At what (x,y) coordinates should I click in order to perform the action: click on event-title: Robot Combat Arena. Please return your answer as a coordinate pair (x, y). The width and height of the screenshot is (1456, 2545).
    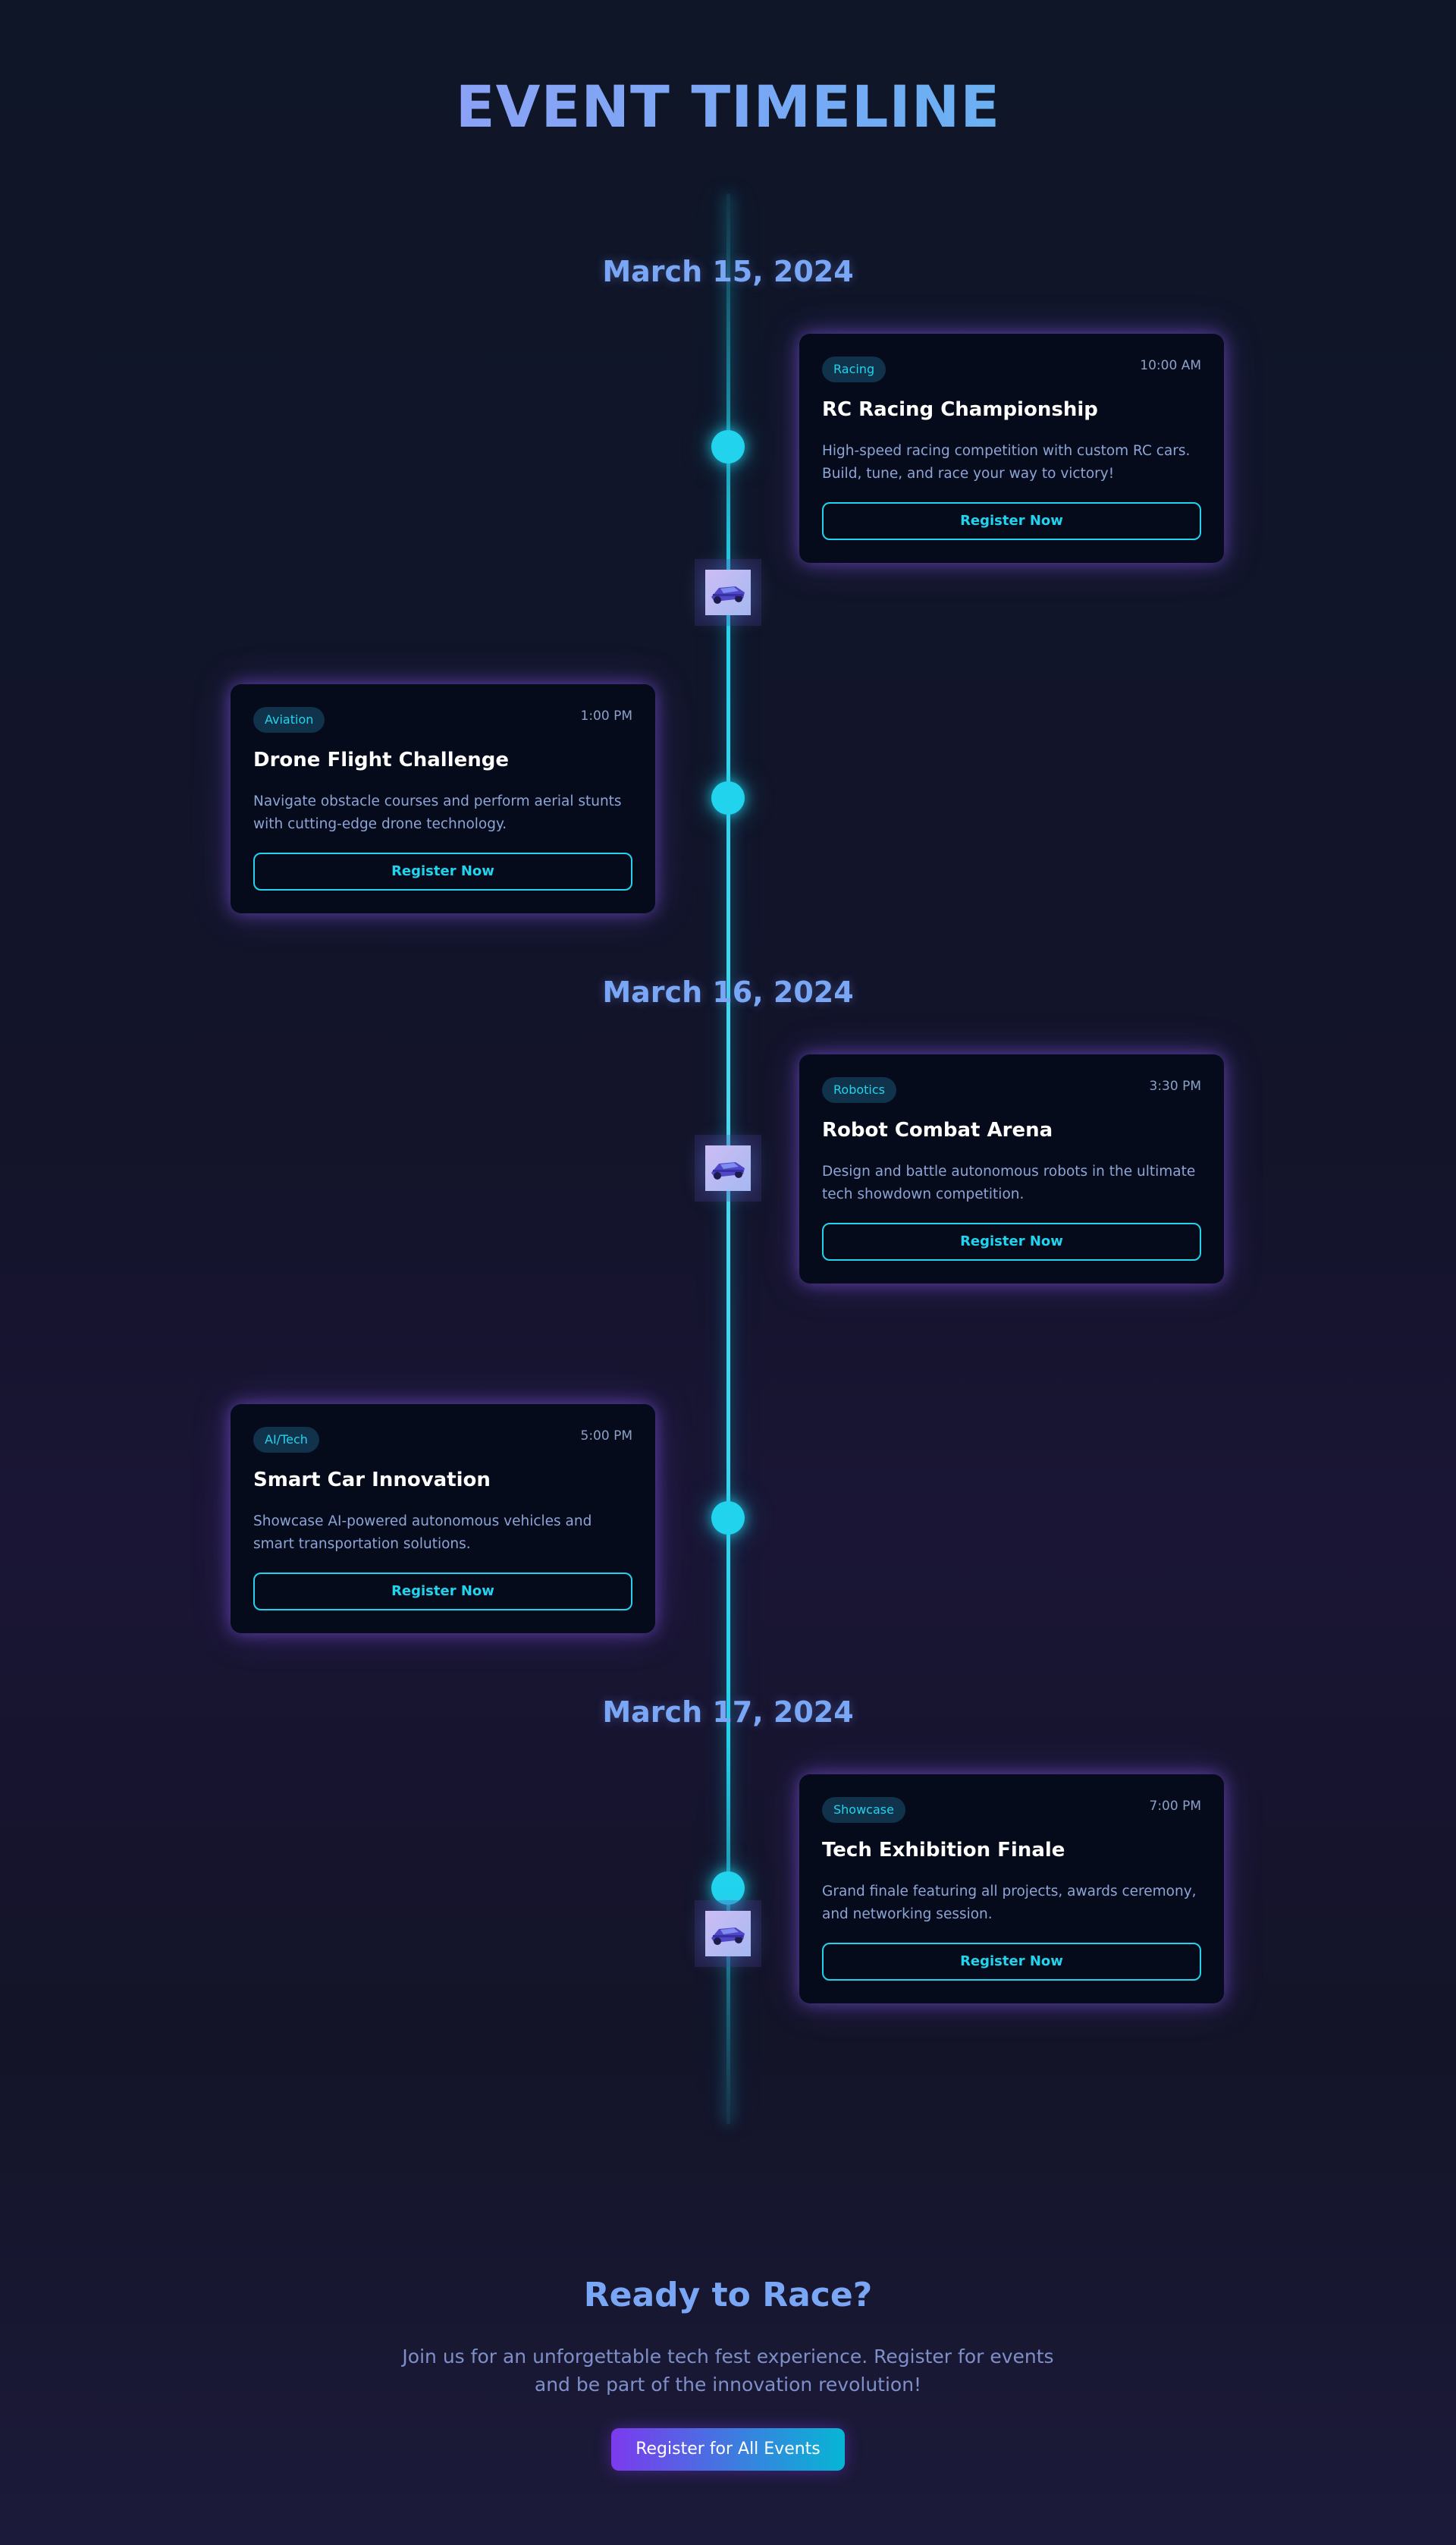
    Looking at the image, I should click on (937, 1130).